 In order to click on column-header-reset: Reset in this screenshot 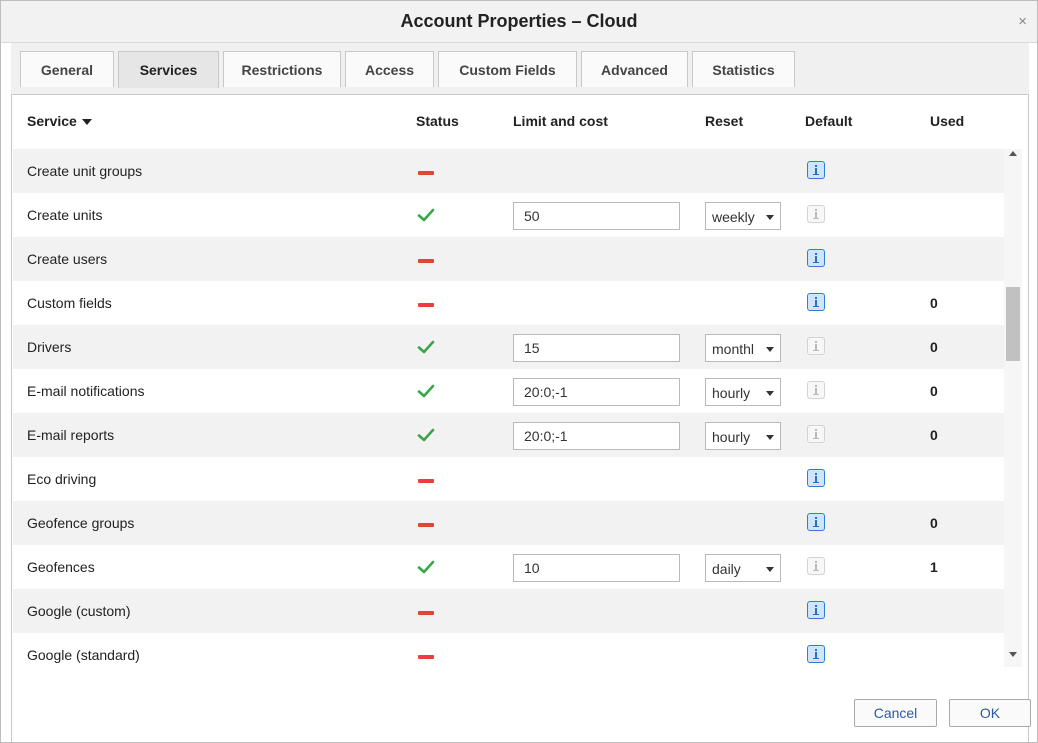, I will do `click(724, 121)`.